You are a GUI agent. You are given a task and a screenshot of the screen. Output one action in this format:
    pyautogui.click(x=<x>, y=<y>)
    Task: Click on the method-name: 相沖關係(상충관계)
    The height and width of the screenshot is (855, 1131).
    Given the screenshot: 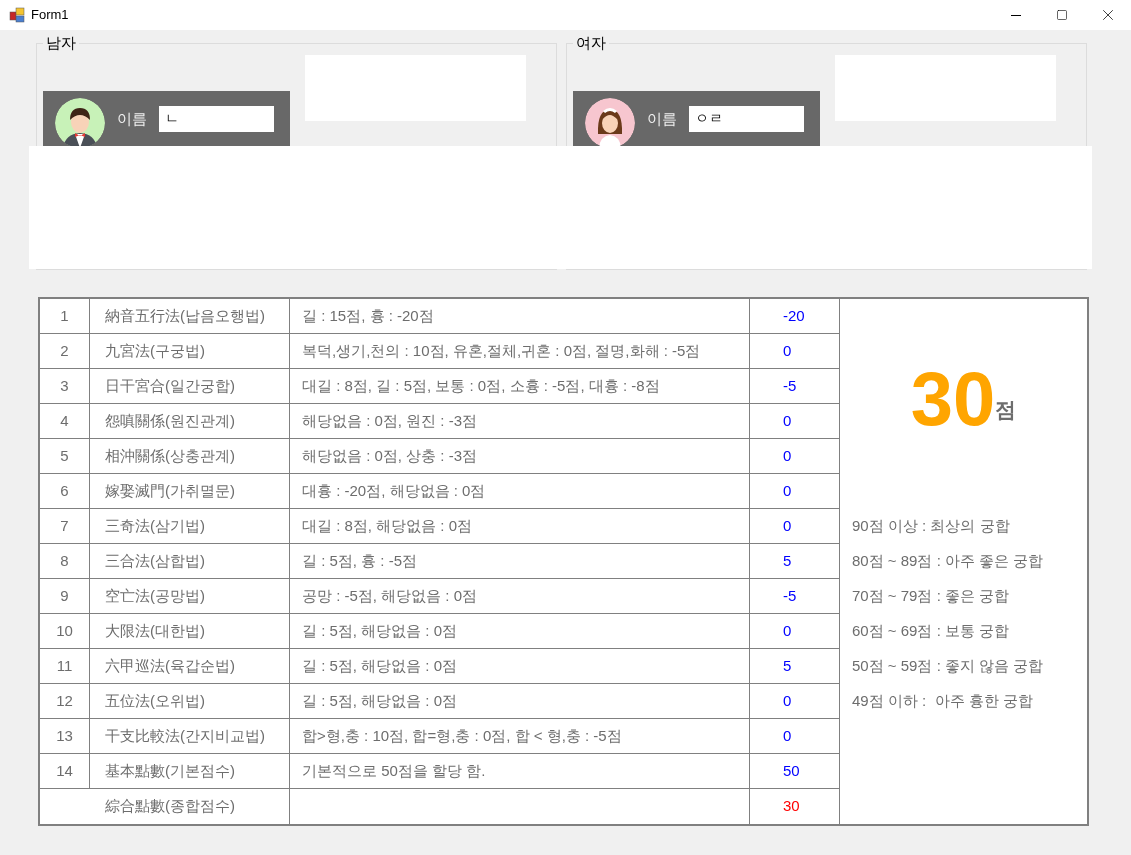 What is the action you would take?
    pyautogui.click(x=170, y=455)
    